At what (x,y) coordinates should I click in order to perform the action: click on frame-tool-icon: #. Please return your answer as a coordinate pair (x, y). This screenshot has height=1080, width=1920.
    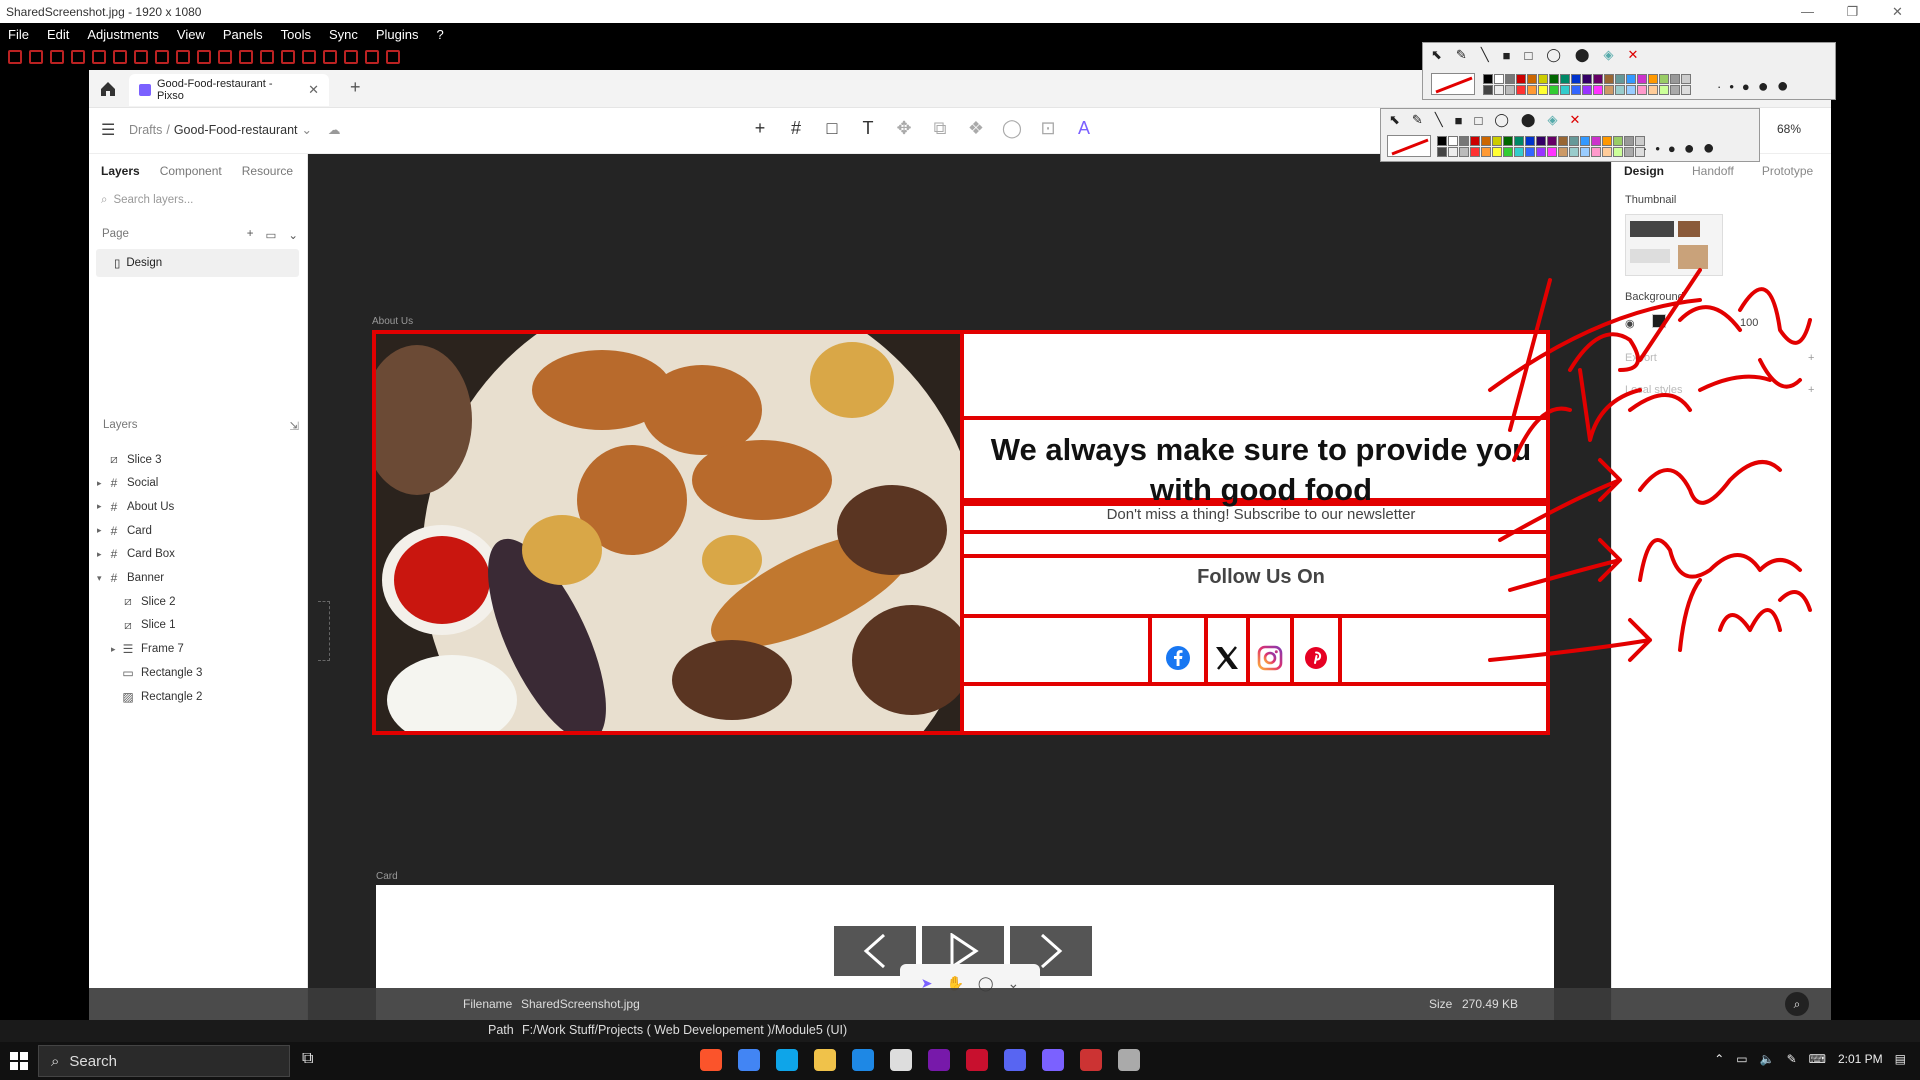
    Looking at the image, I should click on (796, 128).